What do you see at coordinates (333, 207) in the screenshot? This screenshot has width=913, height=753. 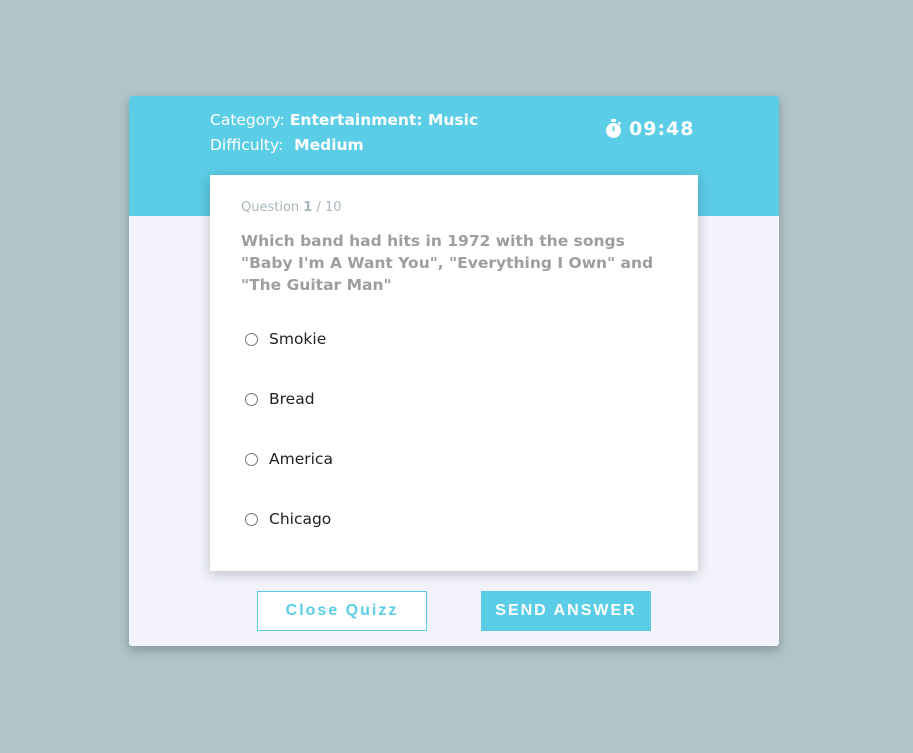 I see `question-total: 10` at bounding box center [333, 207].